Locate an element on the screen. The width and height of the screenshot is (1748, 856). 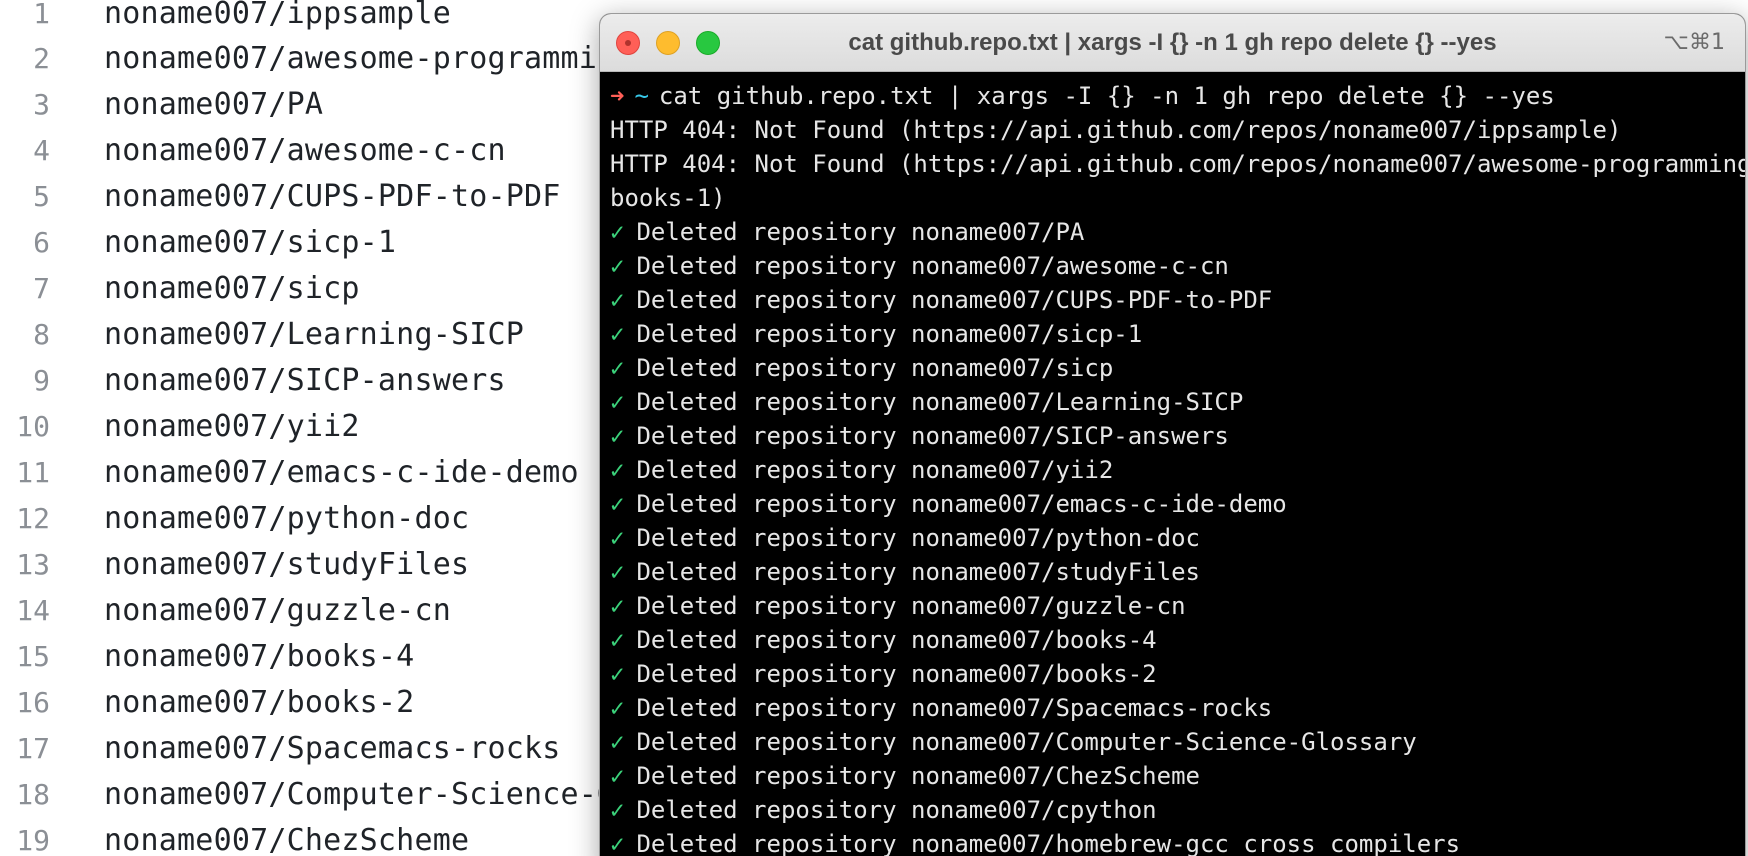
line-number: 1 is located at coordinates (41, 15).